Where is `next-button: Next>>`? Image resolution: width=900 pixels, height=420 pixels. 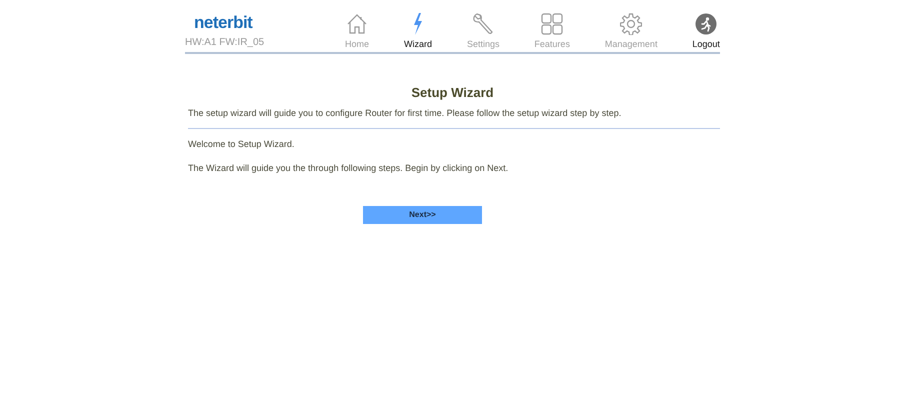
next-button: Next>> is located at coordinates (422, 215).